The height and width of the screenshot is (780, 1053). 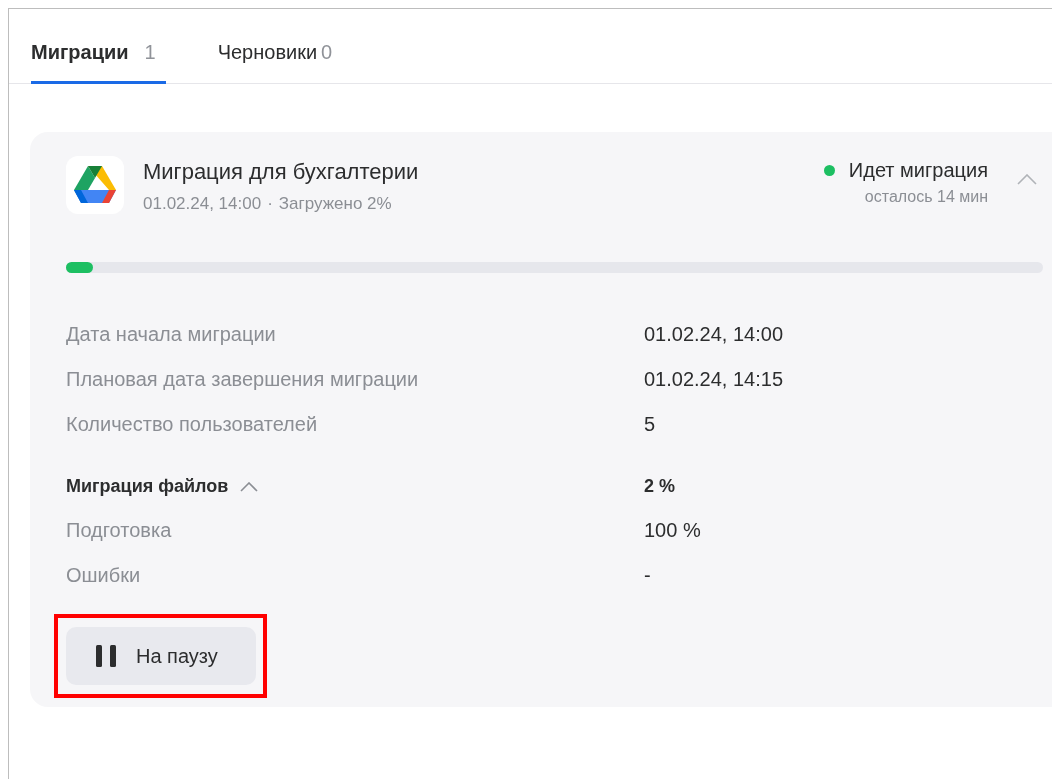 What do you see at coordinates (714, 379) in the screenshot?
I see `detail-value: 01.02.24, 14:15` at bounding box center [714, 379].